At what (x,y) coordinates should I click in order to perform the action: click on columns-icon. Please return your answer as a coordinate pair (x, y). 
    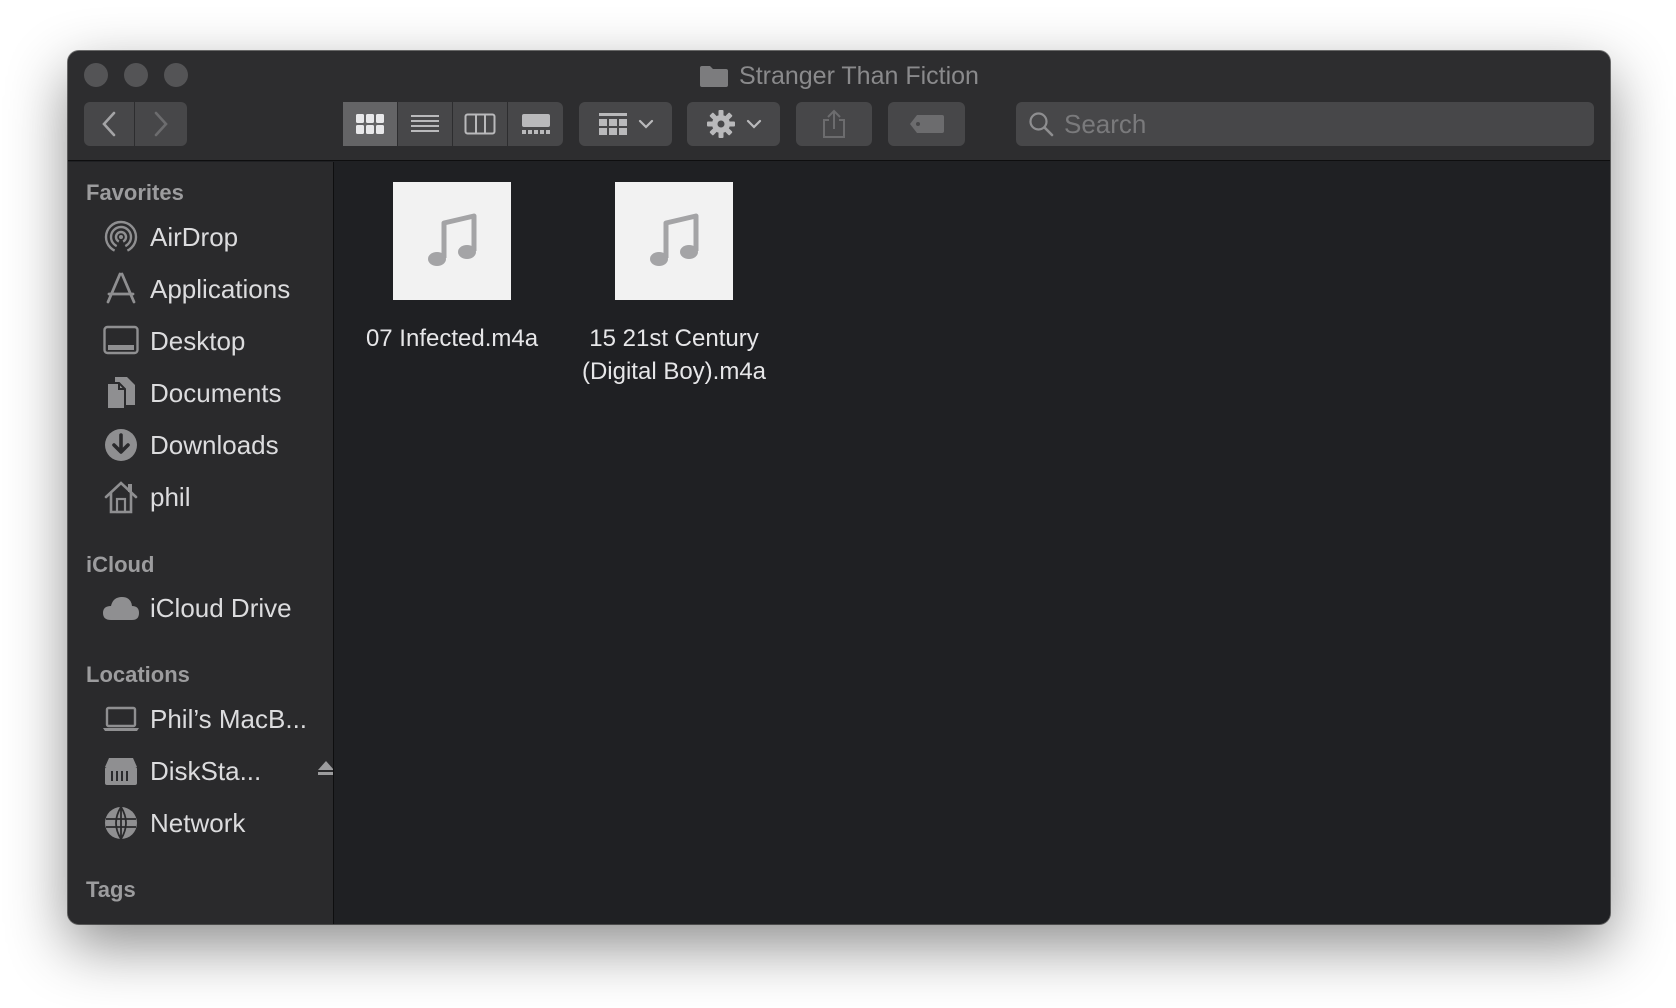
    Looking at the image, I should click on (480, 124).